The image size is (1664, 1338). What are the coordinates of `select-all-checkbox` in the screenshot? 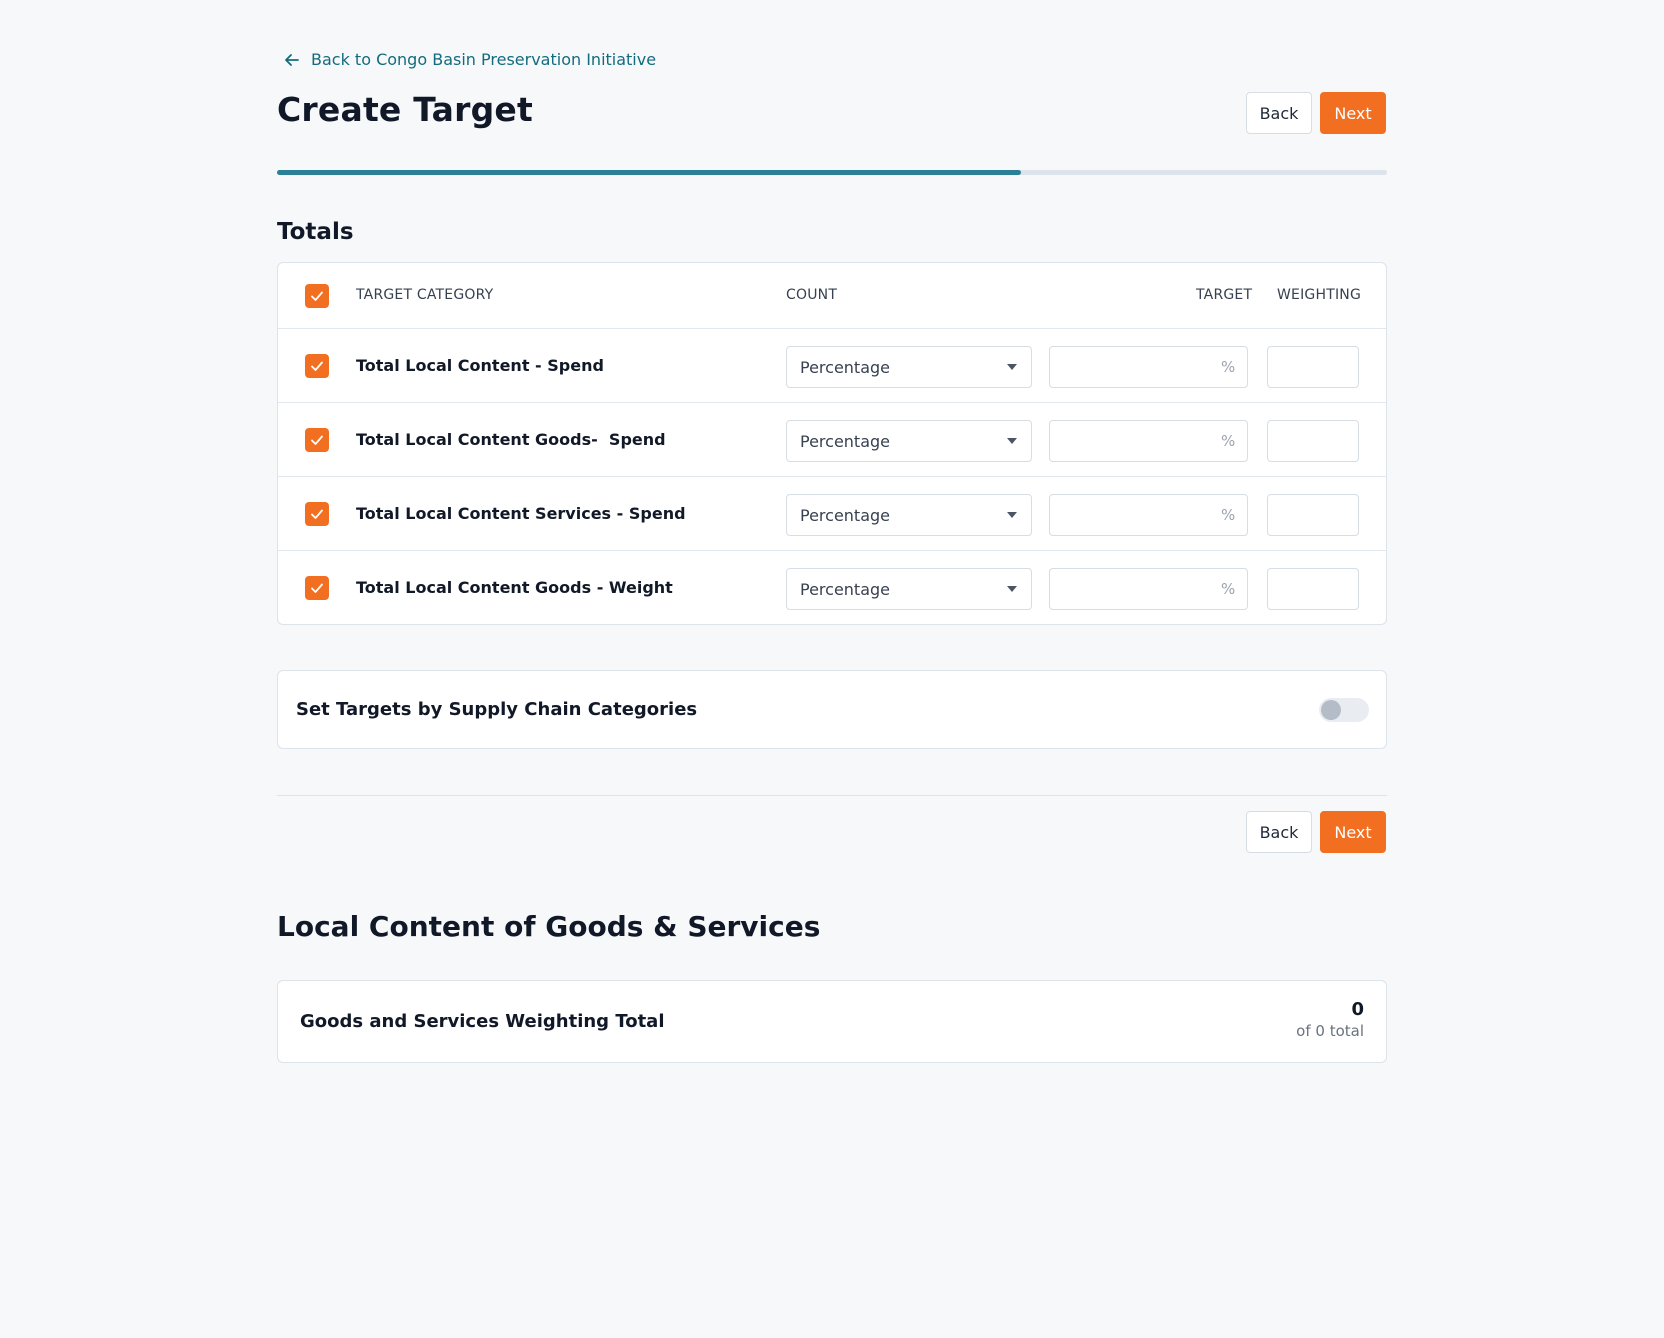 It's located at (317, 296).